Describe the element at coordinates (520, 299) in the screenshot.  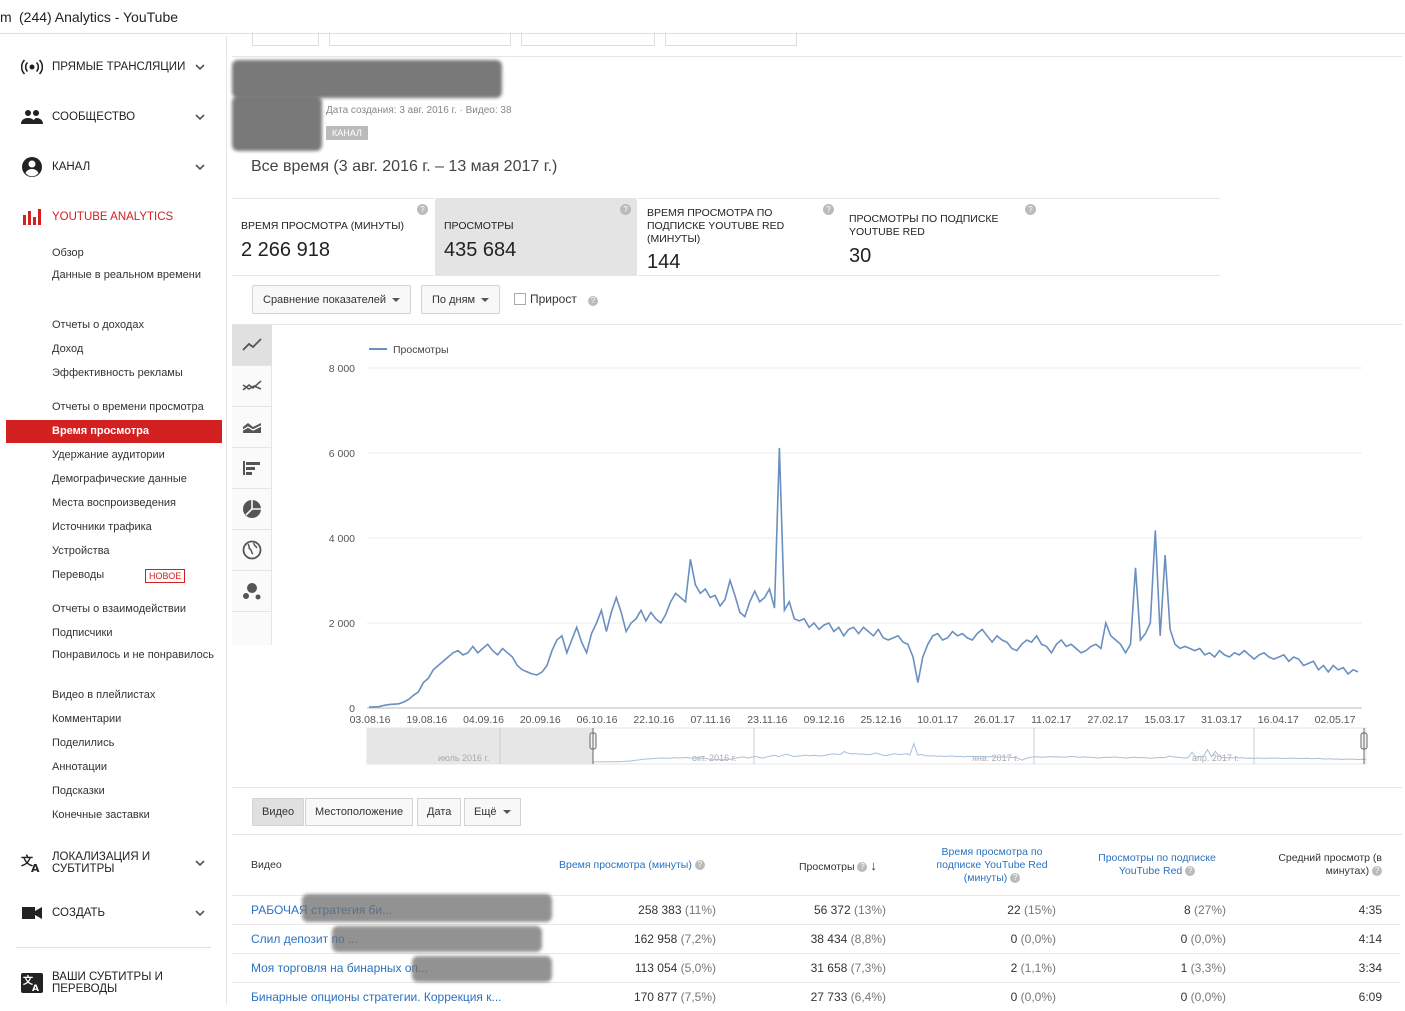
I see `growth-checkbox` at that location.